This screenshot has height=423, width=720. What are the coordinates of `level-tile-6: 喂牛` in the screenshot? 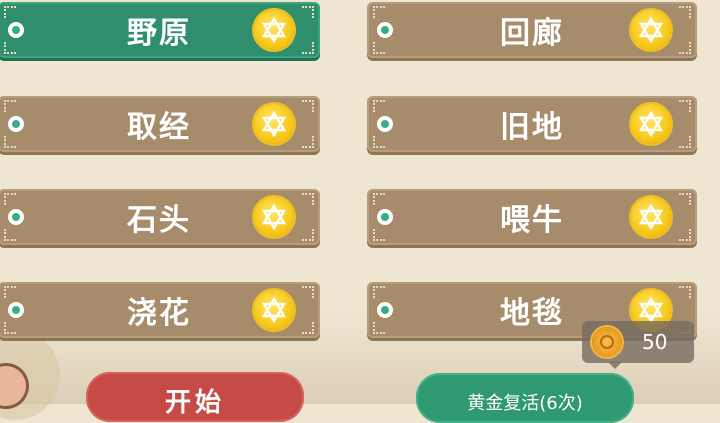 It's located at (532, 217).